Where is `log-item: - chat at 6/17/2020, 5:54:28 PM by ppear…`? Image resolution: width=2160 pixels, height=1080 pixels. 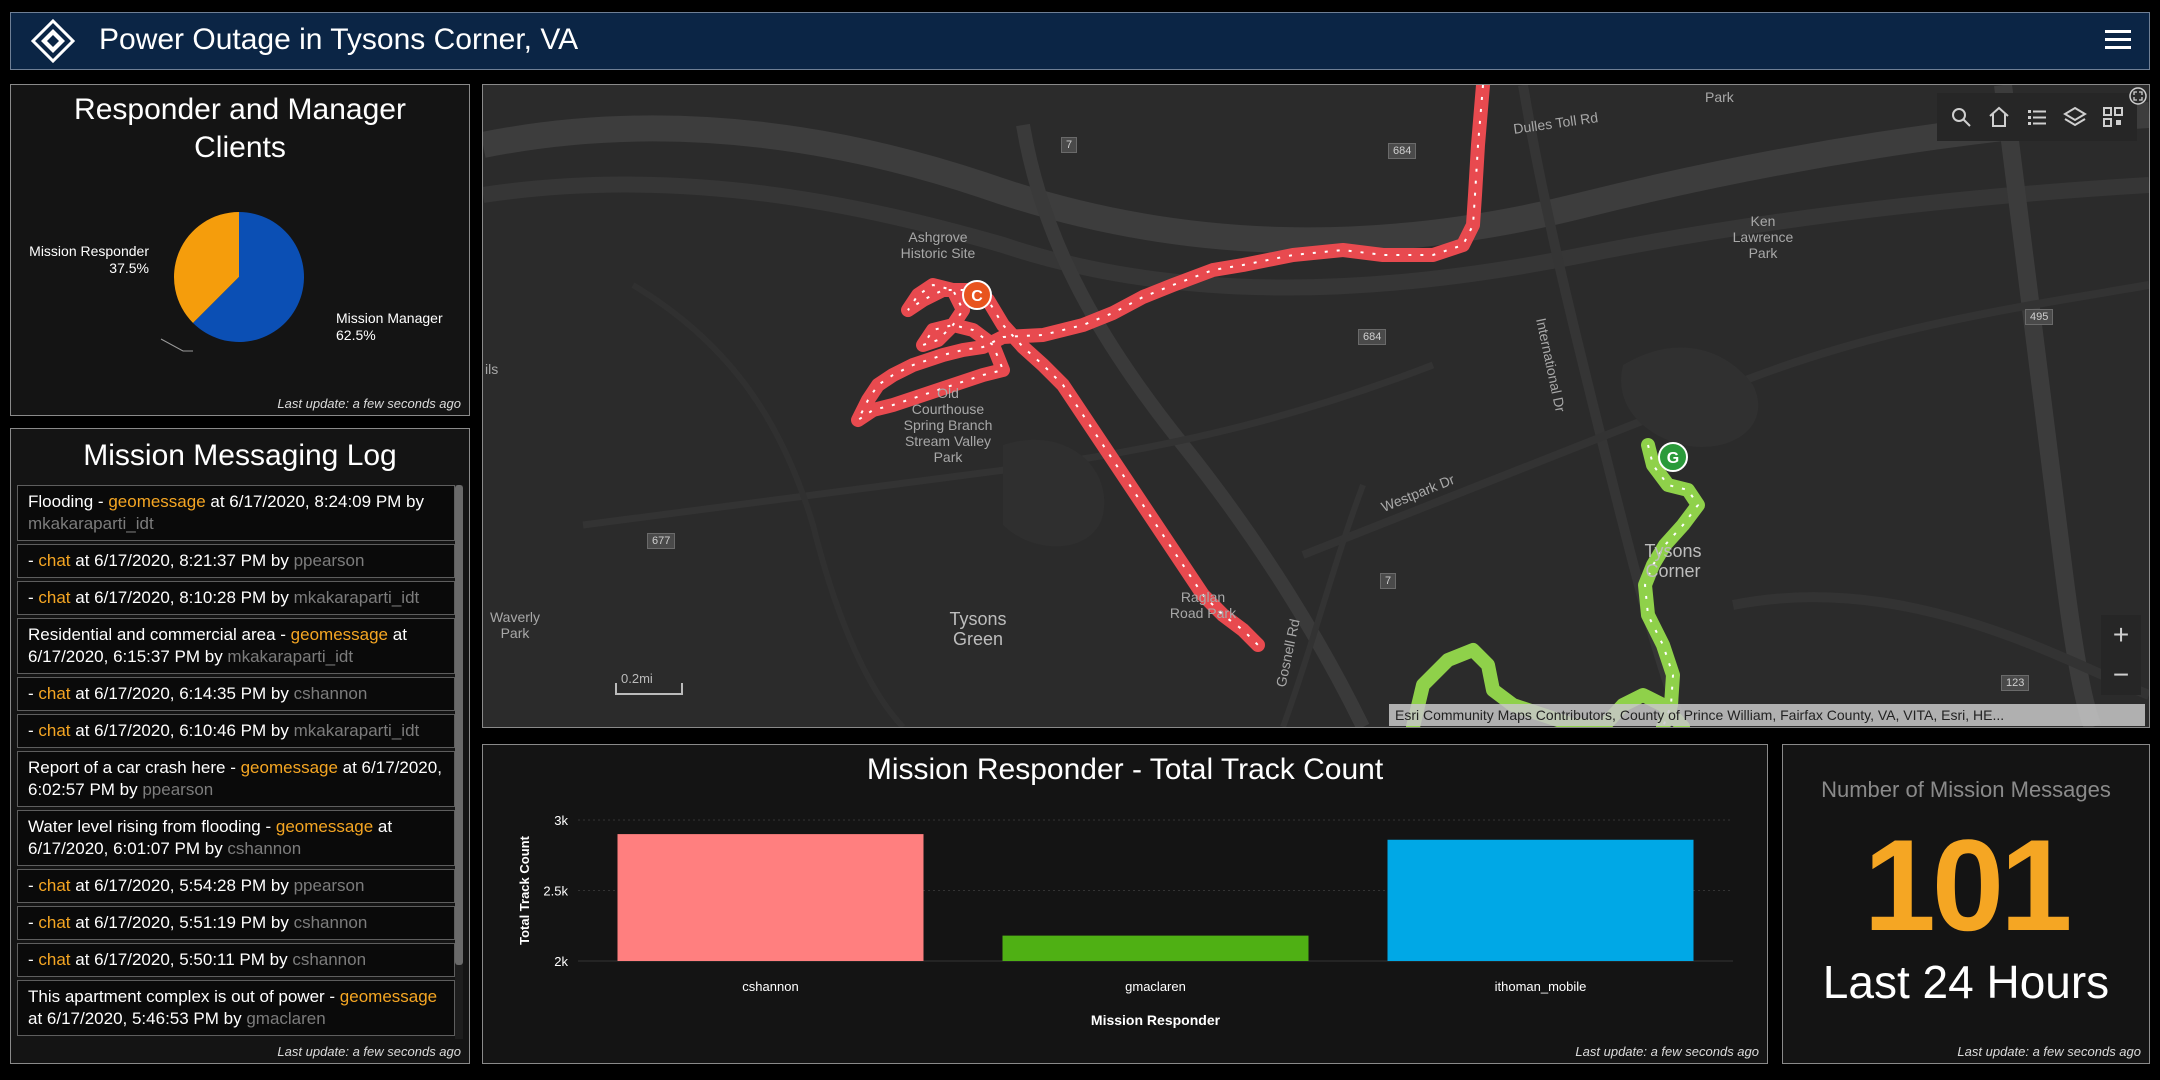 log-item: - chat at 6/17/2020, 5:54:28 PM by ppear… is located at coordinates (236, 886).